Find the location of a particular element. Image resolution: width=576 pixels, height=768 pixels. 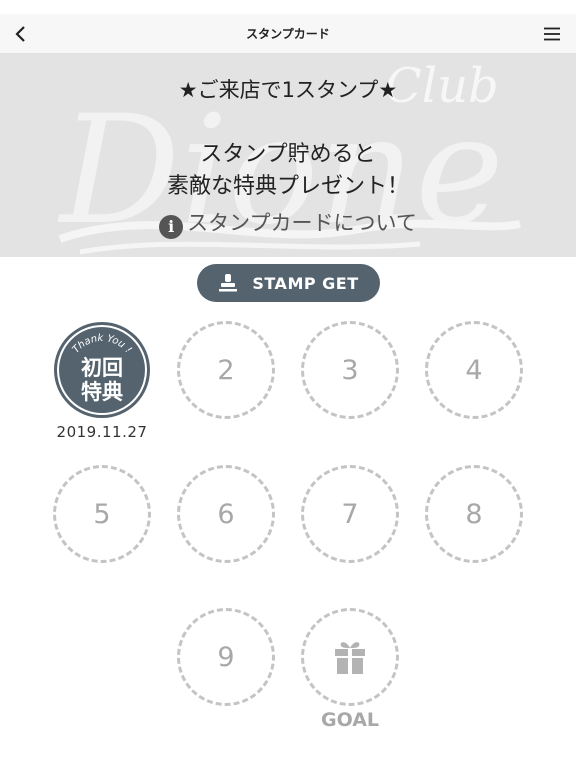

badge-line2-text: 特典 is located at coordinates (102, 392).